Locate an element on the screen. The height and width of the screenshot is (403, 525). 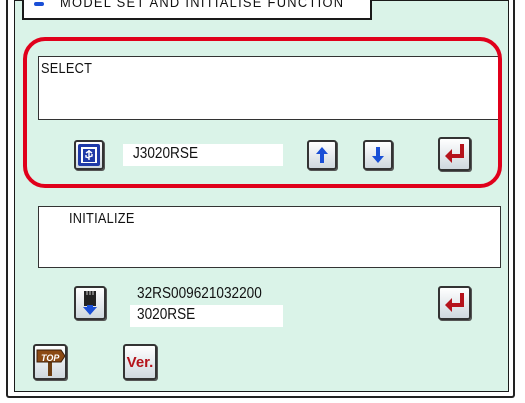
firmware-code: 32RS009621032200 is located at coordinates (199, 293).